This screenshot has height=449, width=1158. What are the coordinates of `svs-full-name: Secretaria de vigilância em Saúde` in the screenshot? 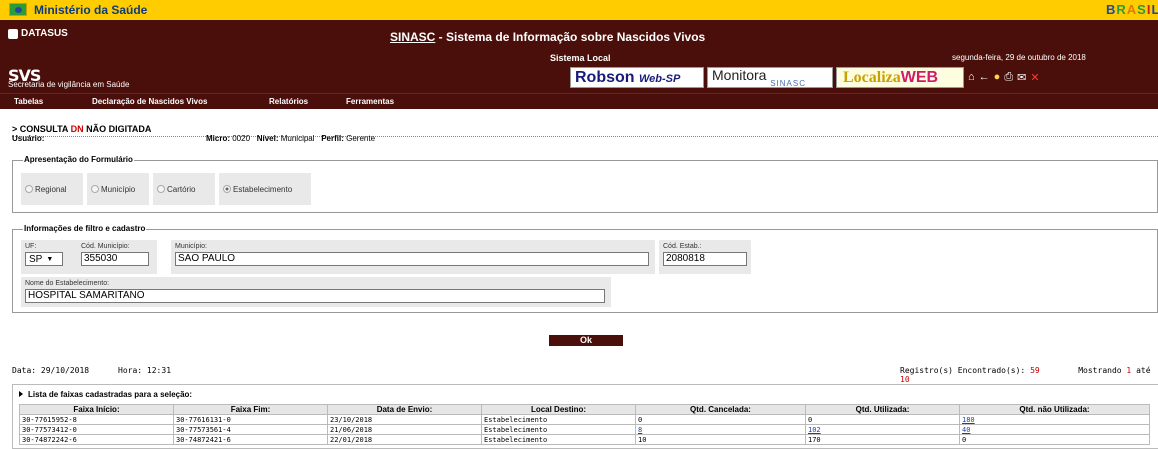 It's located at (69, 84).